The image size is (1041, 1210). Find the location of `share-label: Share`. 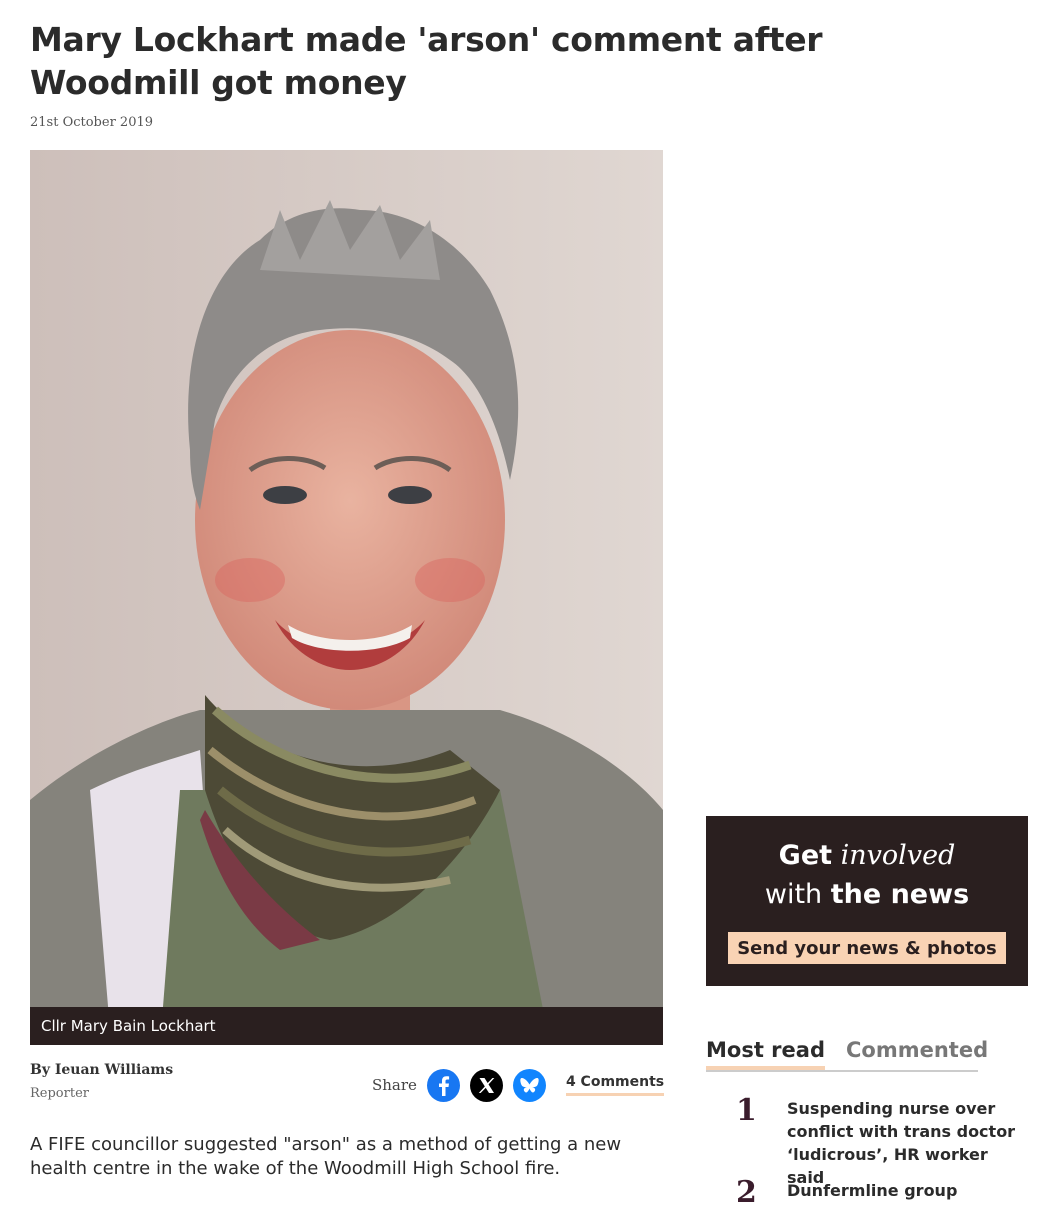

share-label: Share is located at coordinates (394, 1085).